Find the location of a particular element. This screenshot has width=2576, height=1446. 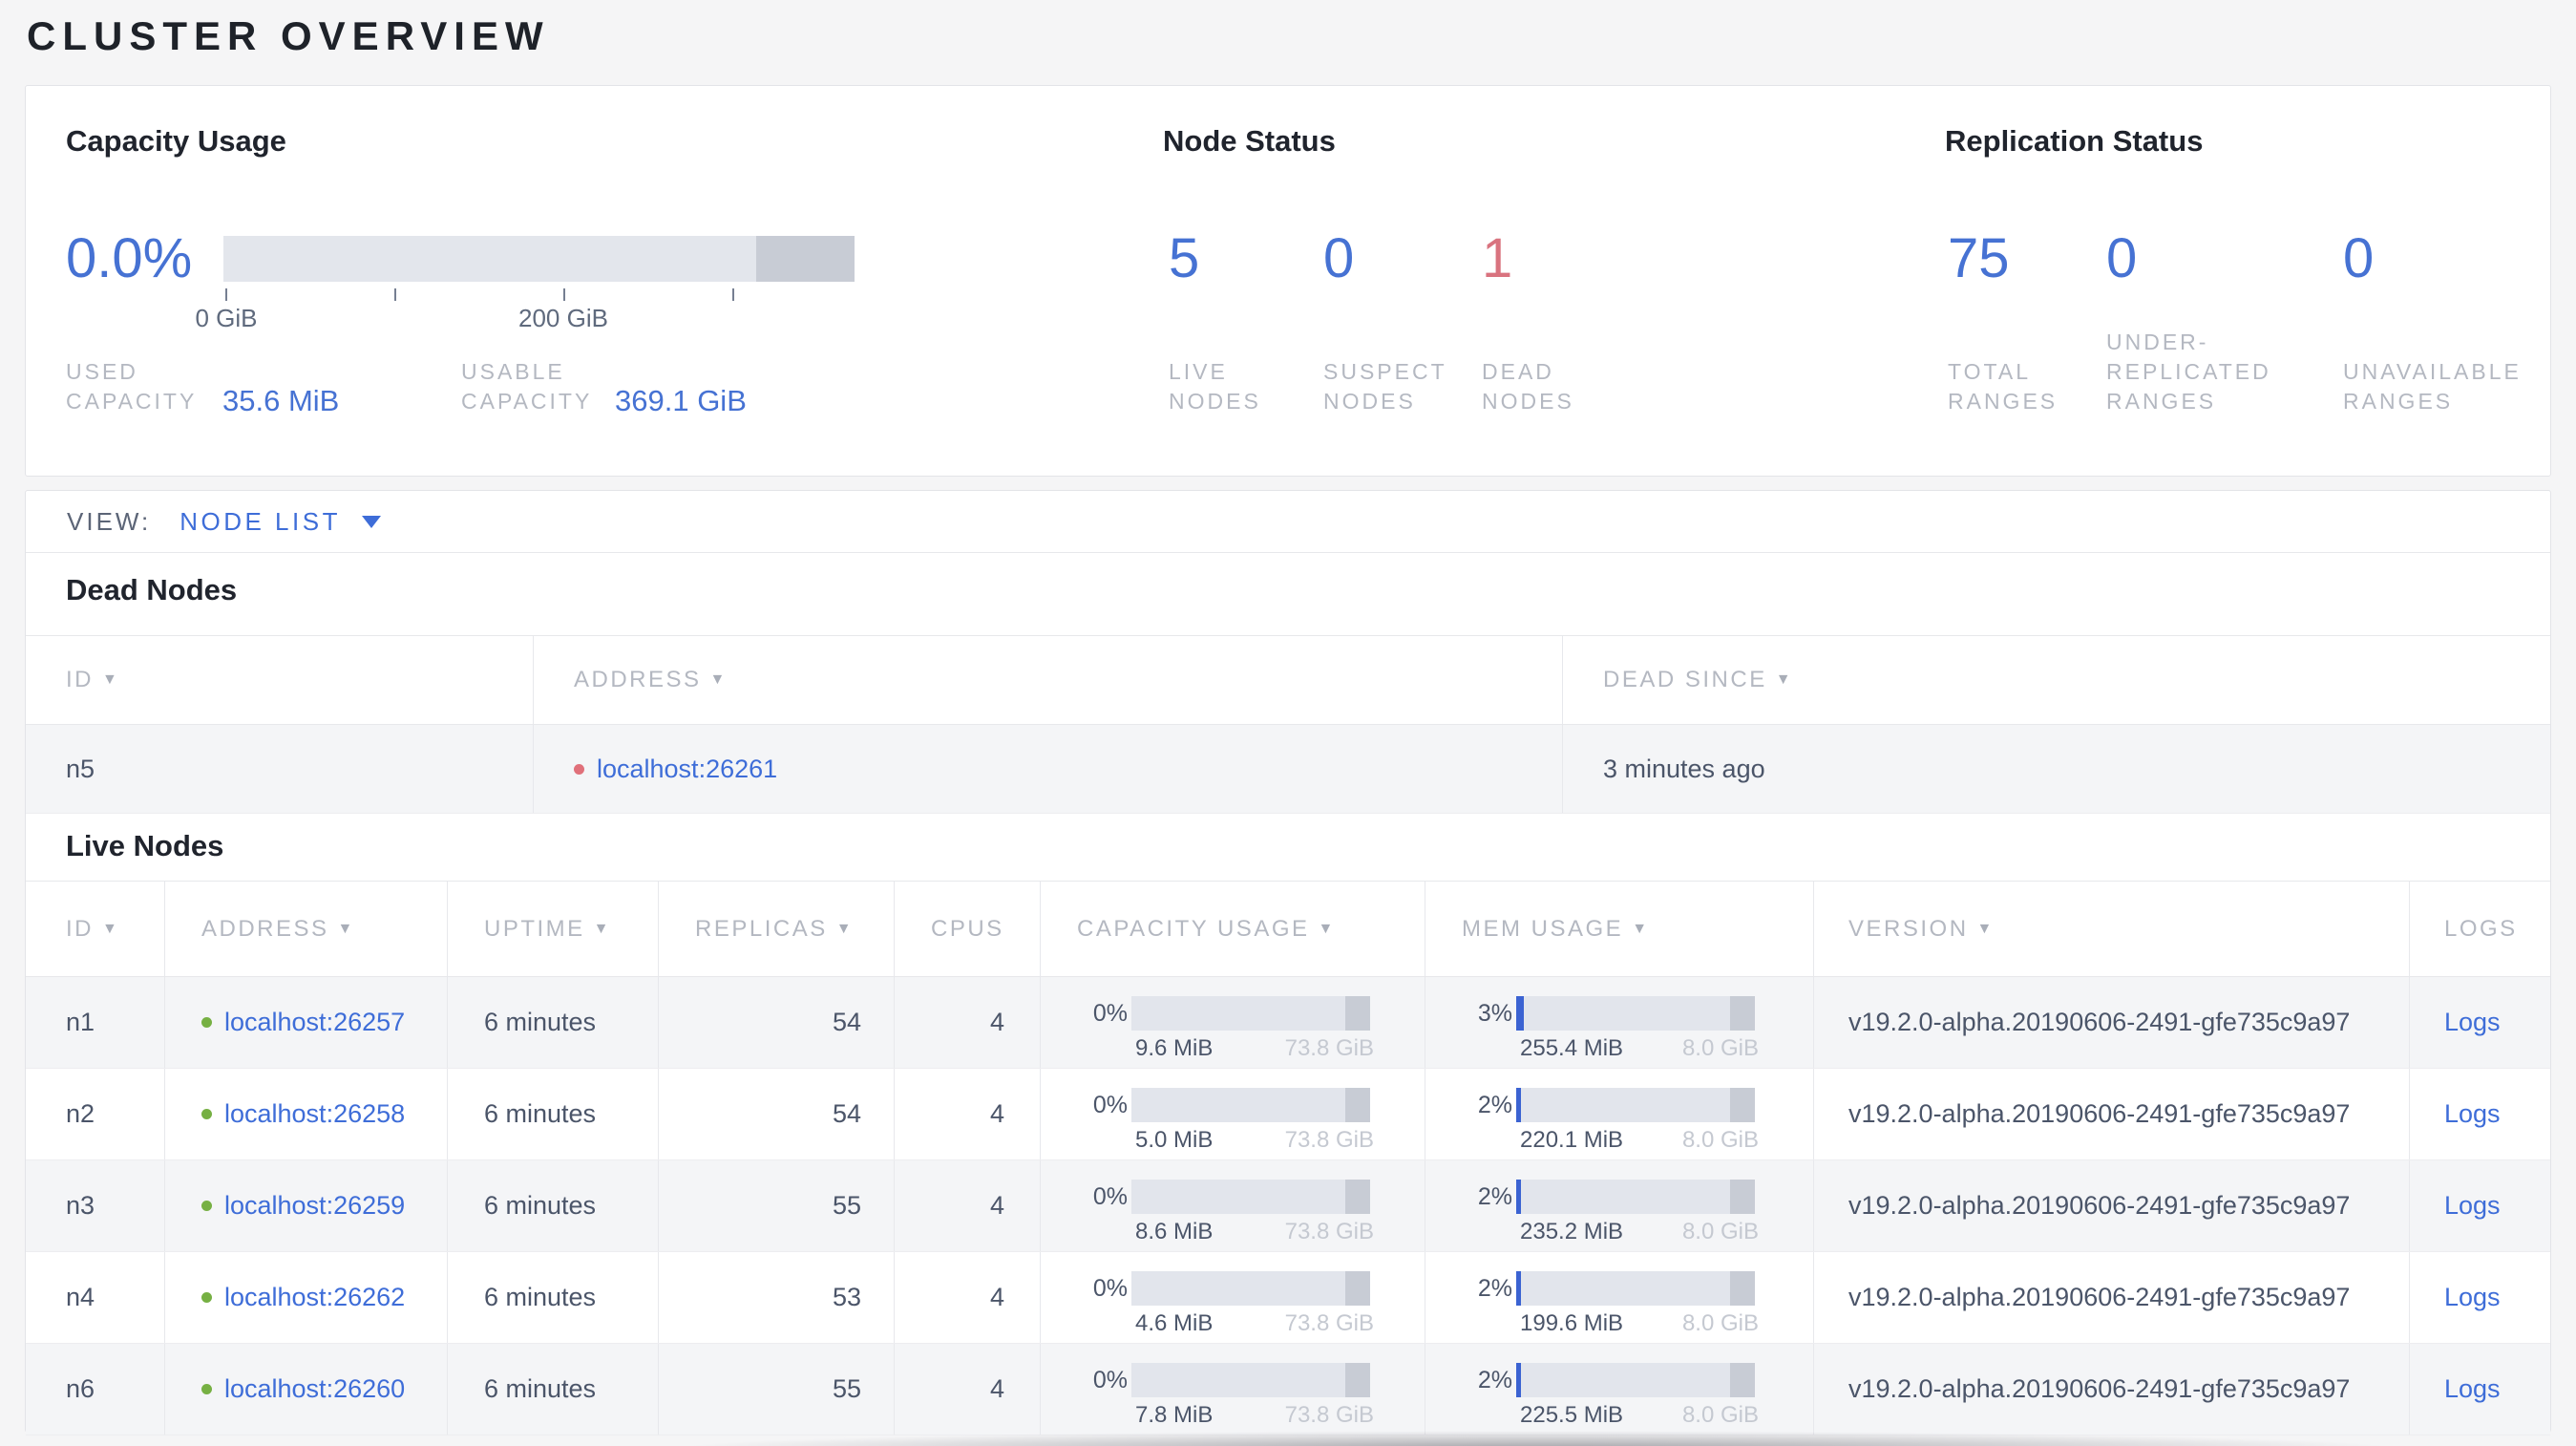

mem-used-value: 235.2 MiB is located at coordinates (1572, 1231).